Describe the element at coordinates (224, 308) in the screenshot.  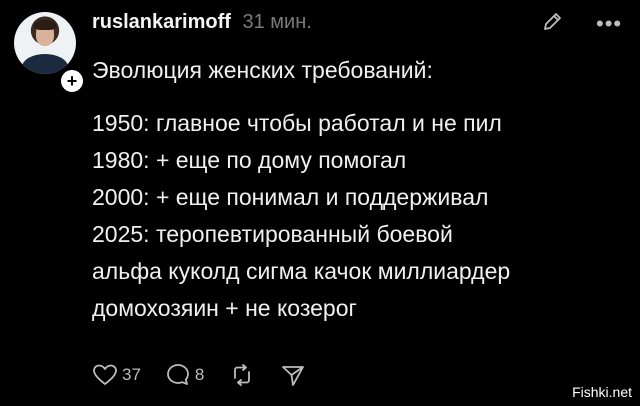
I see `post-line: домохозяин + не козерог` at that location.